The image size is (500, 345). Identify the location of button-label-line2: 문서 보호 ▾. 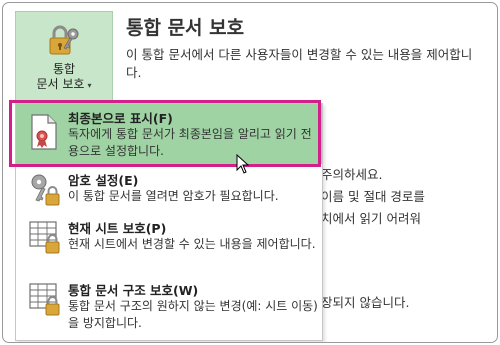
(64, 85).